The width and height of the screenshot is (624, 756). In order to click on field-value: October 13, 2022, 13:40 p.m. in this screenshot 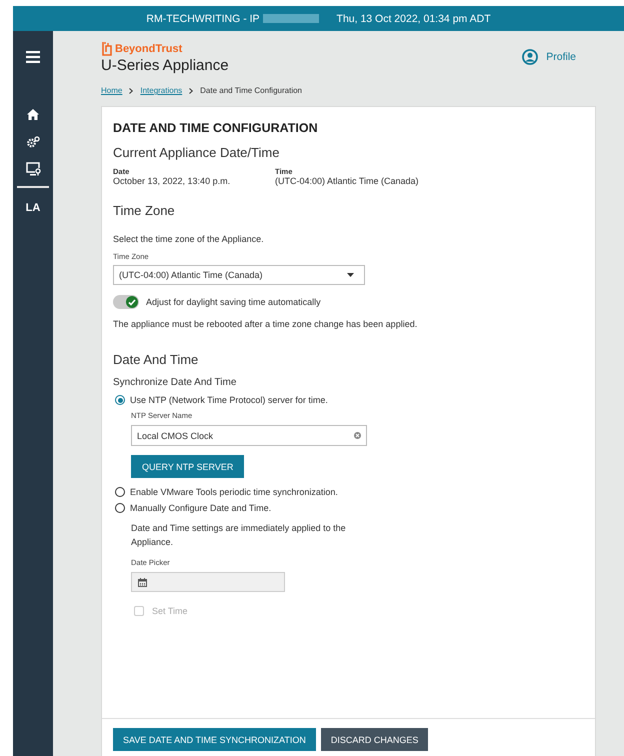, I will do `click(172, 181)`.